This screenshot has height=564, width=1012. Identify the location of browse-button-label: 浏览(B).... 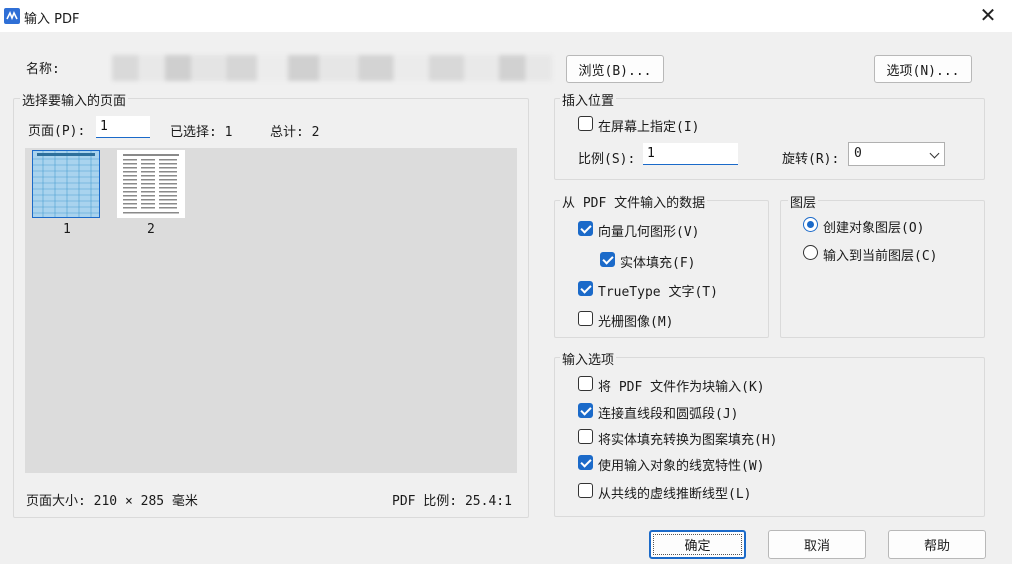
(615, 71).